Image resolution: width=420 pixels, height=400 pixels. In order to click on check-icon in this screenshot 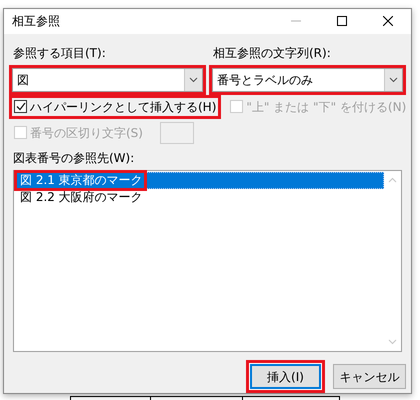, I will do `click(21, 106)`.